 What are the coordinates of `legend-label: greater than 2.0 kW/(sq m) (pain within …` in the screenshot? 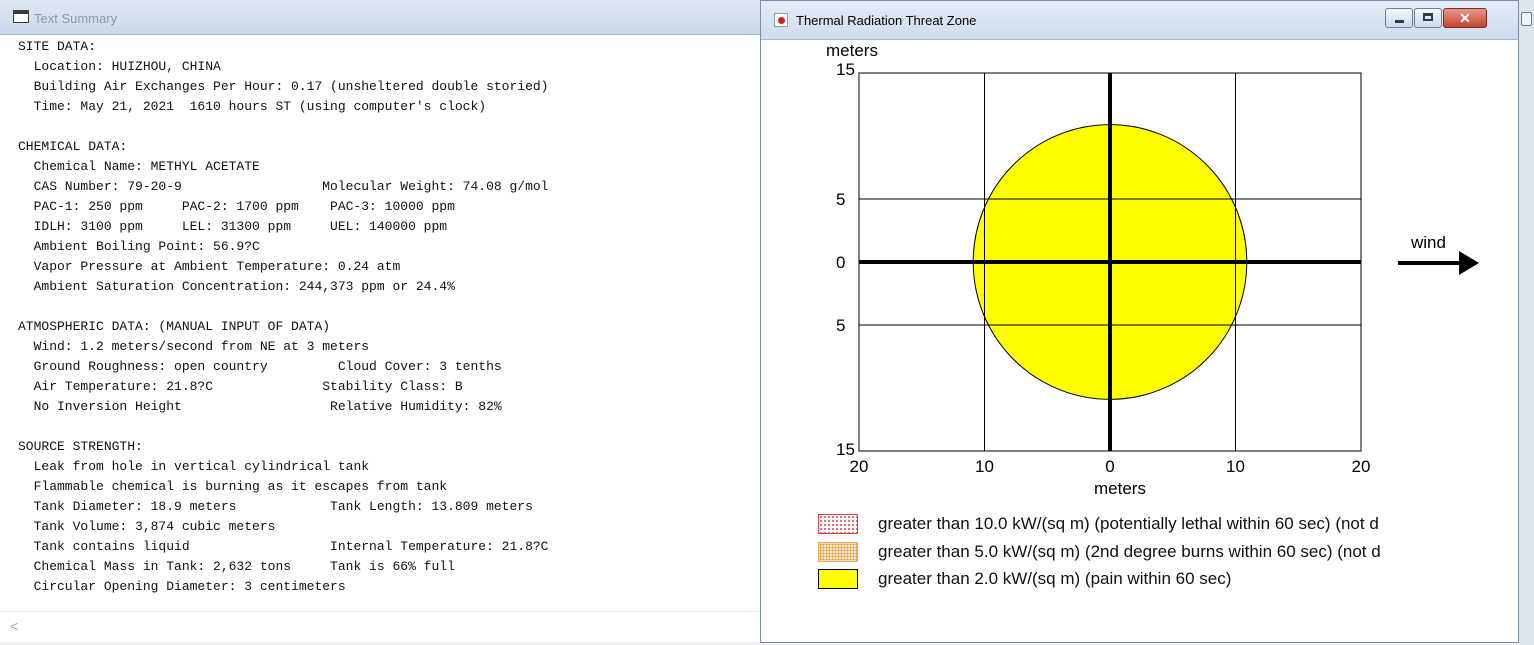 It's located at (1055, 578).